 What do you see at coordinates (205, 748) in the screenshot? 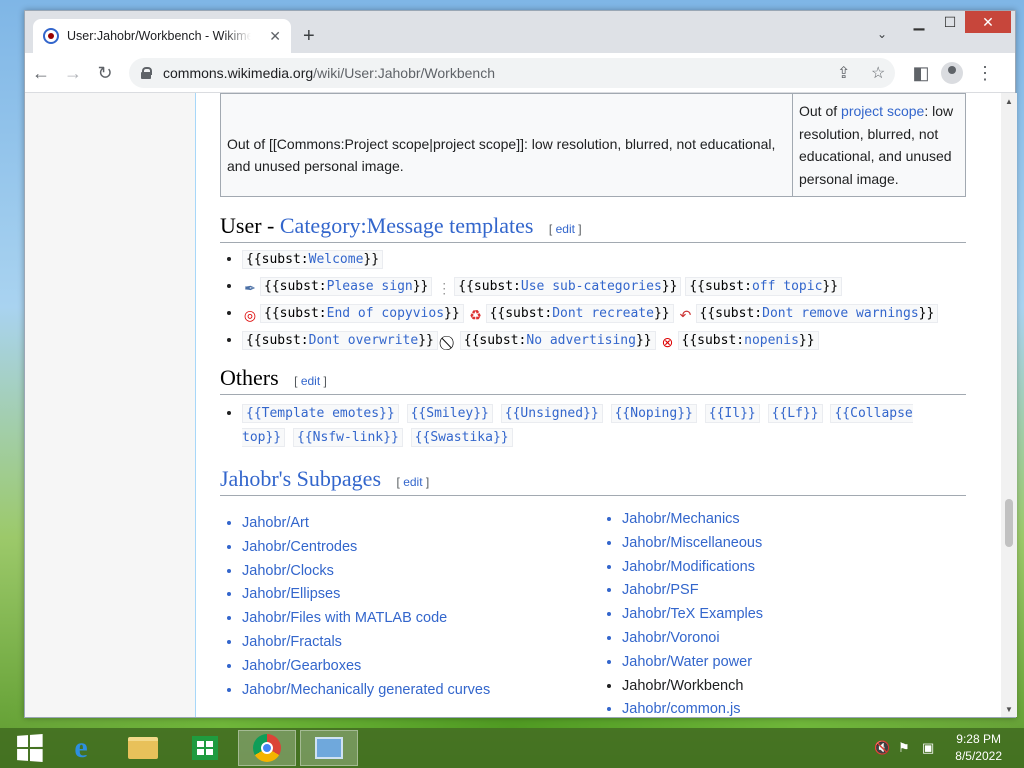
I see `store-icon` at bounding box center [205, 748].